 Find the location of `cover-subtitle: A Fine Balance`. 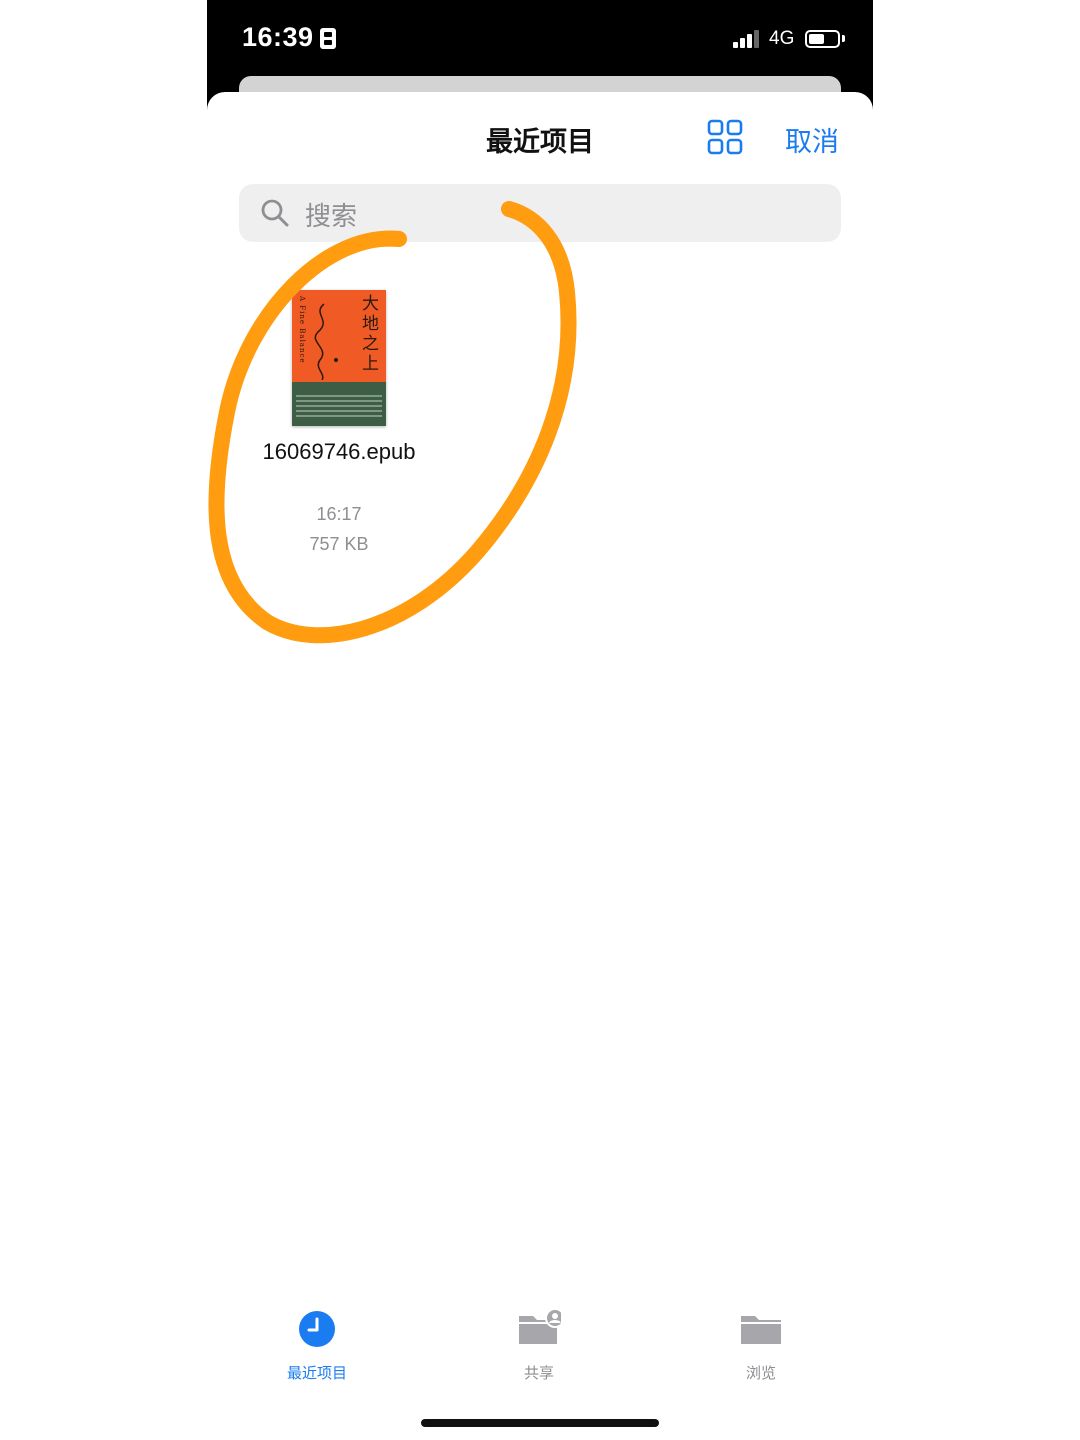

cover-subtitle: A Fine Balance is located at coordinates (302, 330).